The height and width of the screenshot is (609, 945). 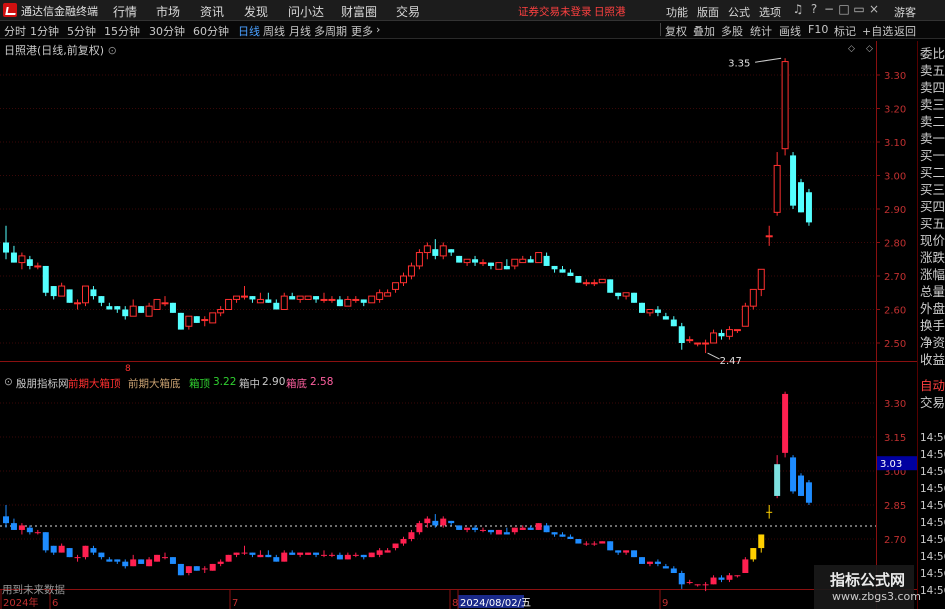 What do you see at coordinates (895, 404) in the screenshot?
I see `indicator-tick-label: 3.30` at bounding box center [895, 404].